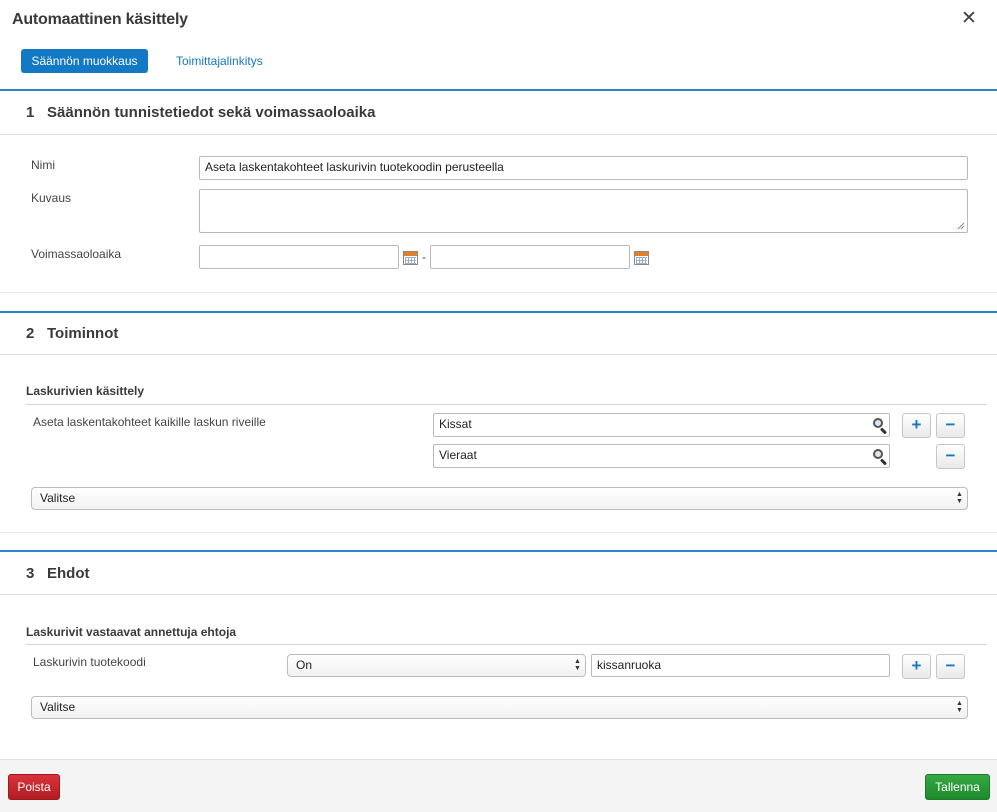 This screenshot has height=812, width=997. I want to click on remove-condition-button: −, so click(950, 666).